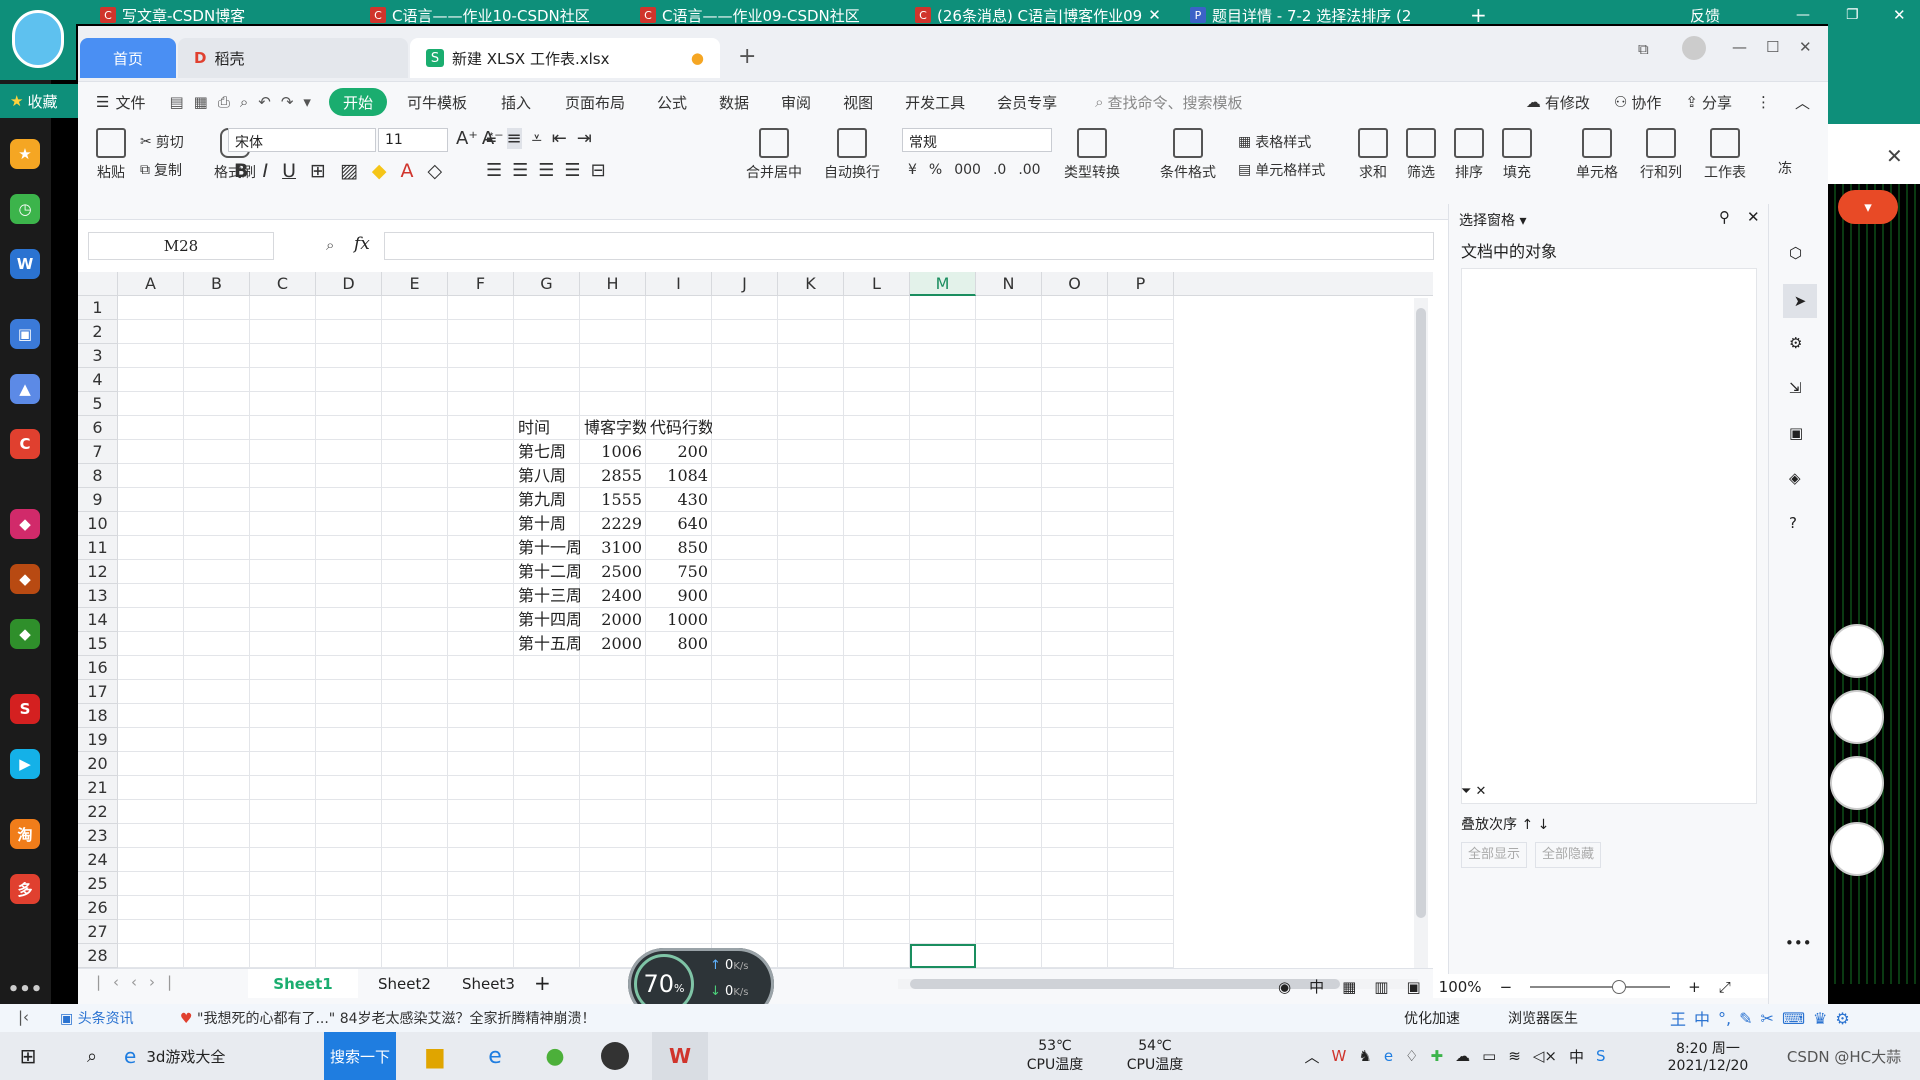 This screenshot has width=1920, height=1080. What do you see at coordinates (1388, 1056) in the screenshot?
I see `ie-tray-icon: e` at bounding box center [1388, 1056].